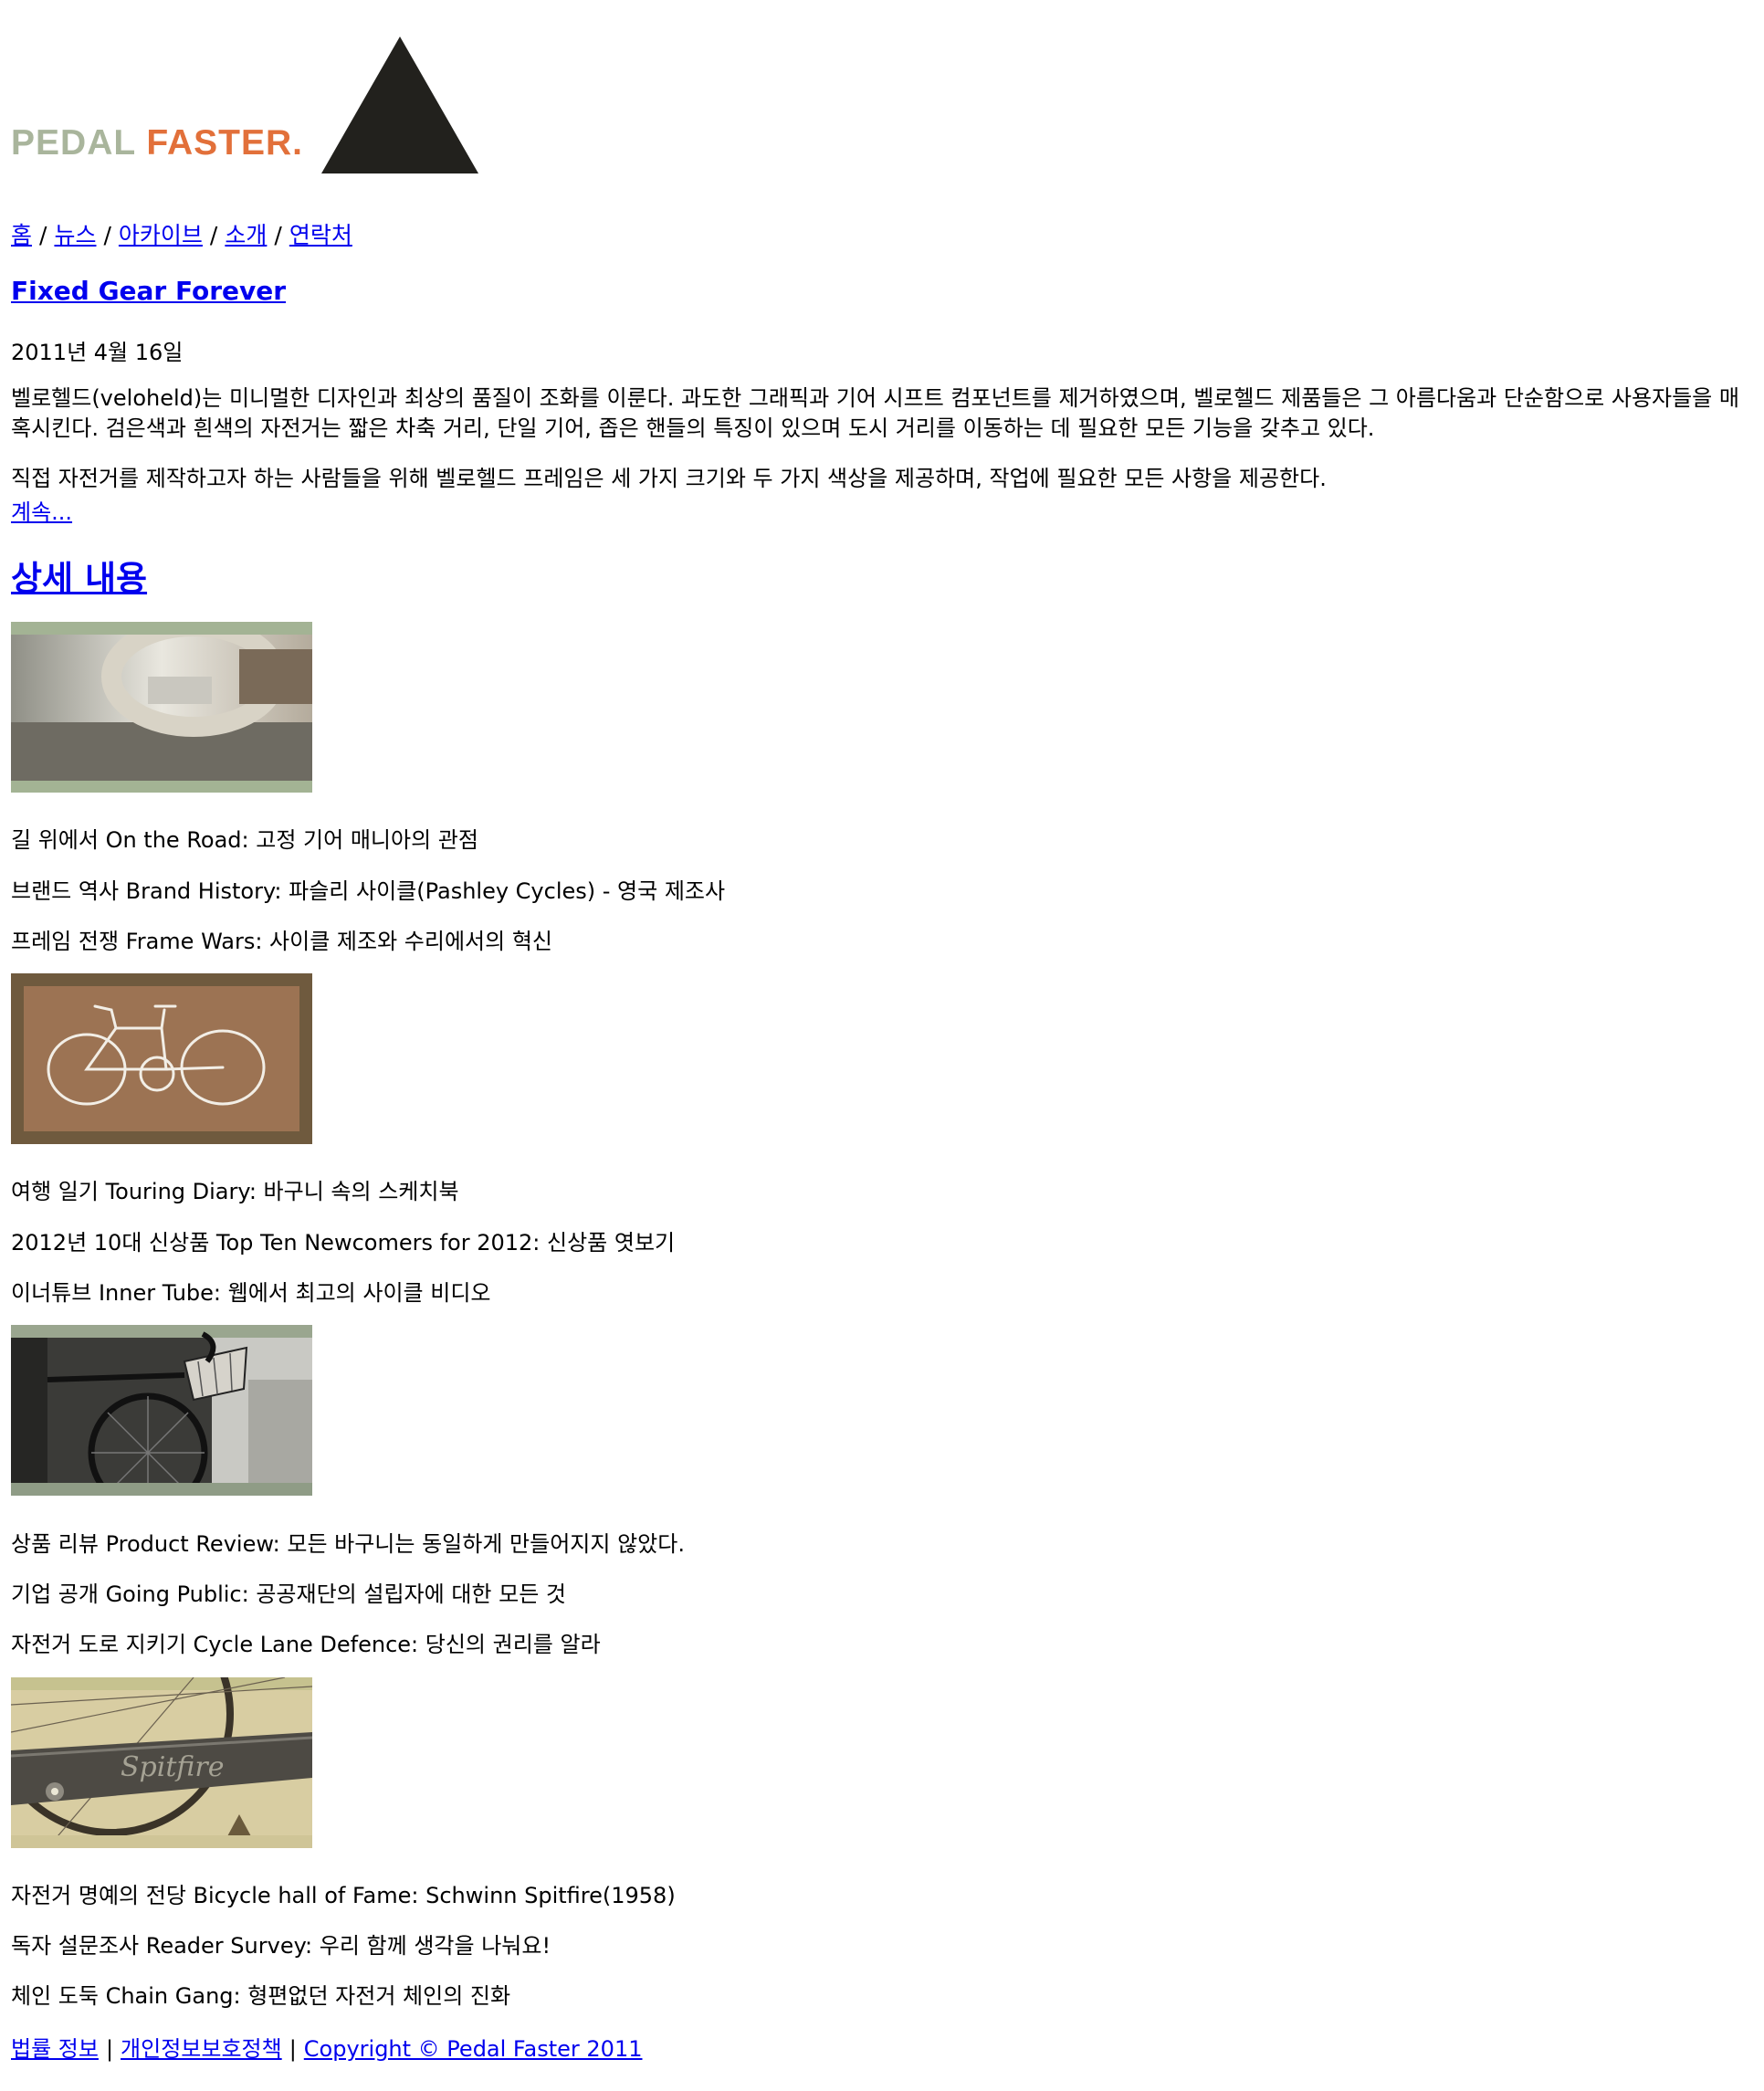 This screenshot has height=2091, width=1764. Describe the element at coordinates (162, 1410) in the screenshot. I see `bike-basket-photo-icon` at that location.